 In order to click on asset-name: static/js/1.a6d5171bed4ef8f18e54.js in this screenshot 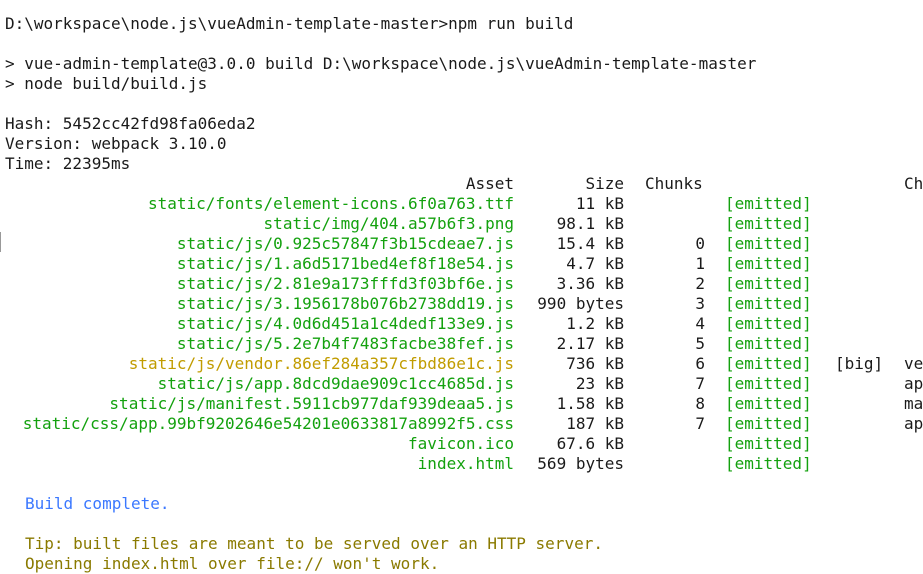, I will do `click(345, 263)`.